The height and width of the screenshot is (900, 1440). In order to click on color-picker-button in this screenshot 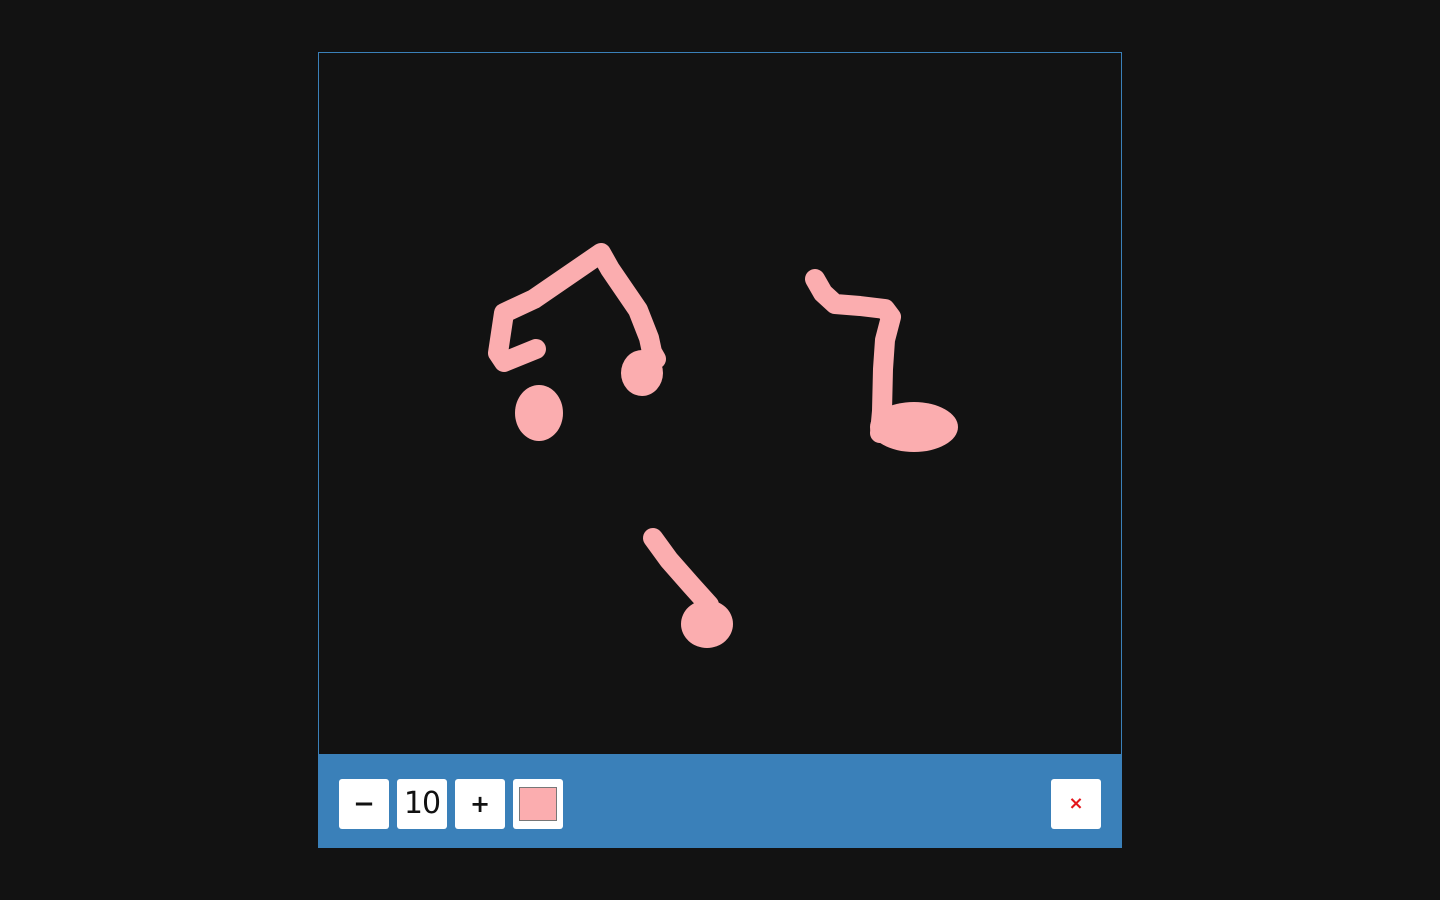, I will do `click(538, 804)`.